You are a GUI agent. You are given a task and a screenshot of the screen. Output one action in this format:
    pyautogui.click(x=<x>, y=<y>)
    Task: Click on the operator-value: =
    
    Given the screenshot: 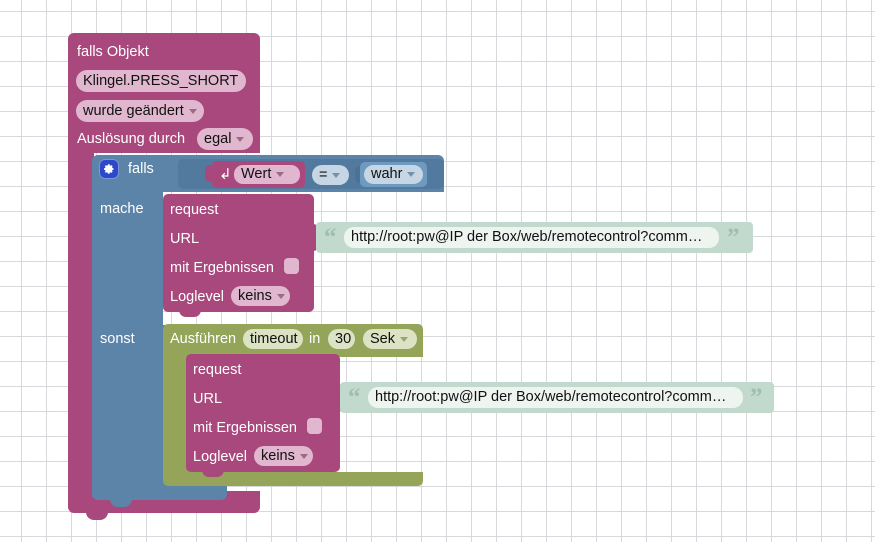 What is the action you would take?
    pyautogui.click(x=323, y=174)
    